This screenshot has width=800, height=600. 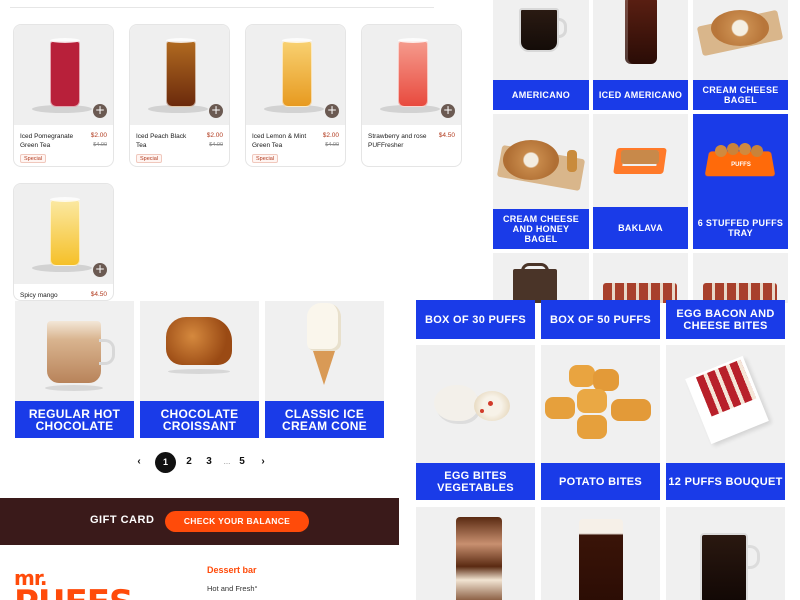 What do you see at coordinates (165, 462) in the screenshot?
I see `pagination-page-current: 1` at bounding box center [165, 462].